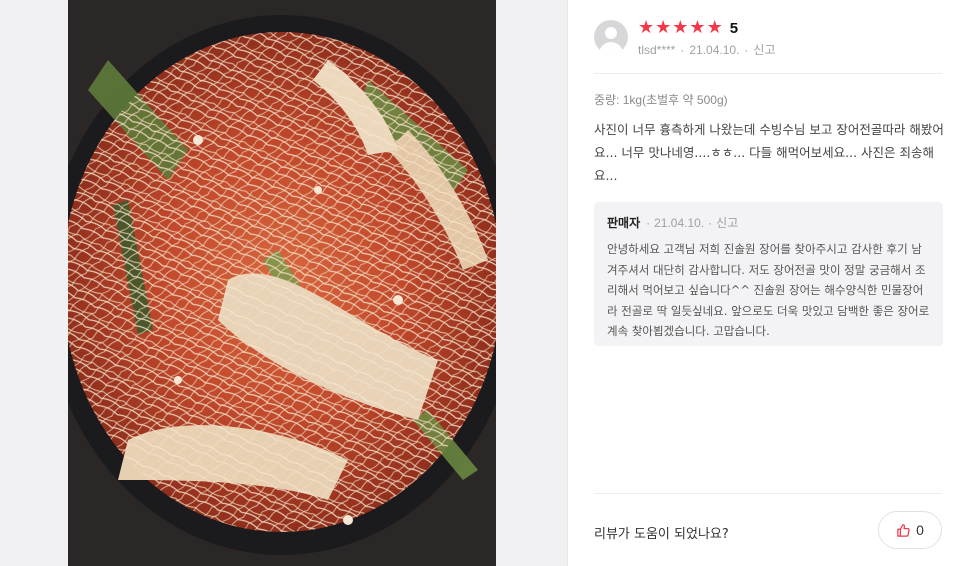 The height and width of the screenshot is (566, 966). What do you see at coordinates (611, 33) in the screenshot?
I see `avatar-head` at bounding box center [611, 33].